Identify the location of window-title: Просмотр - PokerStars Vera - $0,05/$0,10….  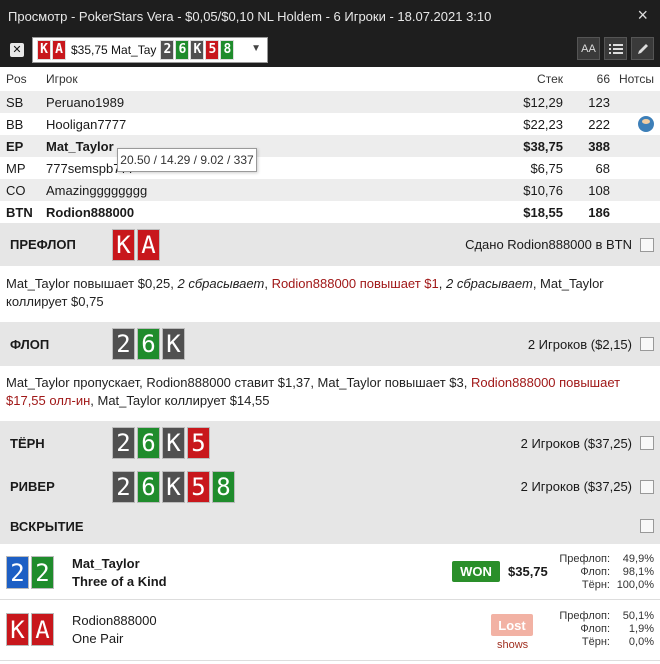
(250, 16).